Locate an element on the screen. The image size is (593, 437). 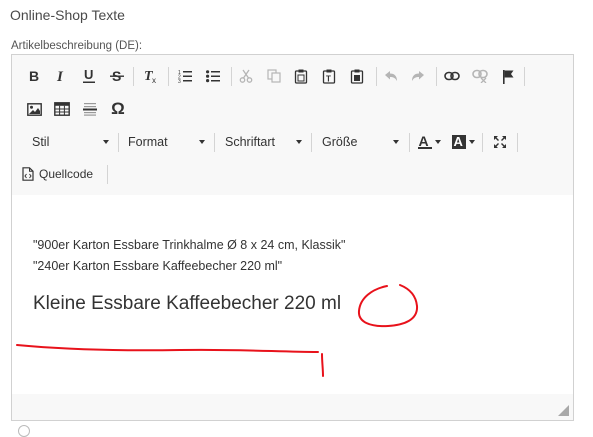
svg-text: 3 is located at coordinates (179, 81).